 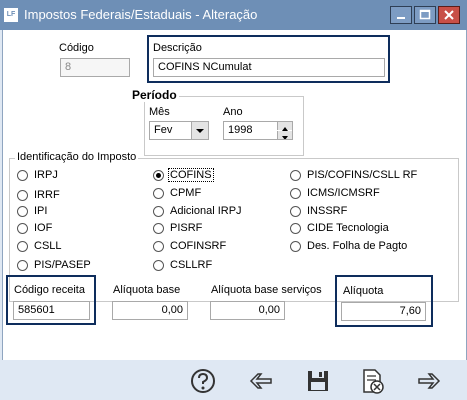 I want to click on mes-dropdown-button, so click(x=199, y=130).